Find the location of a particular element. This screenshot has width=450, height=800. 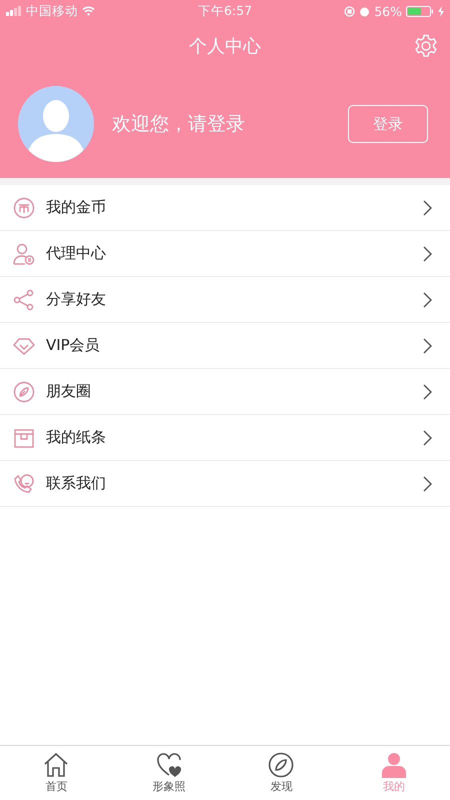

wifi-icon is located at coordinates (88, 11).